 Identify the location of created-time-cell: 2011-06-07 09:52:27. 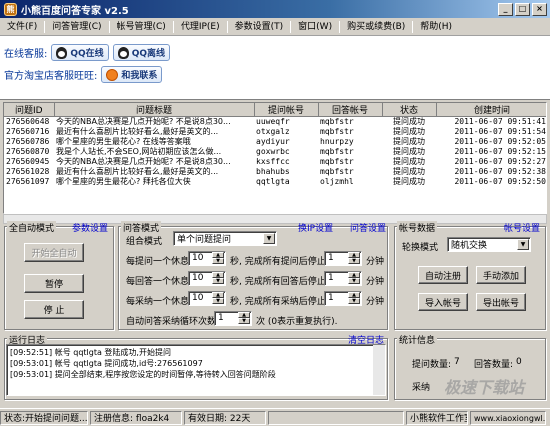
(500, 161).